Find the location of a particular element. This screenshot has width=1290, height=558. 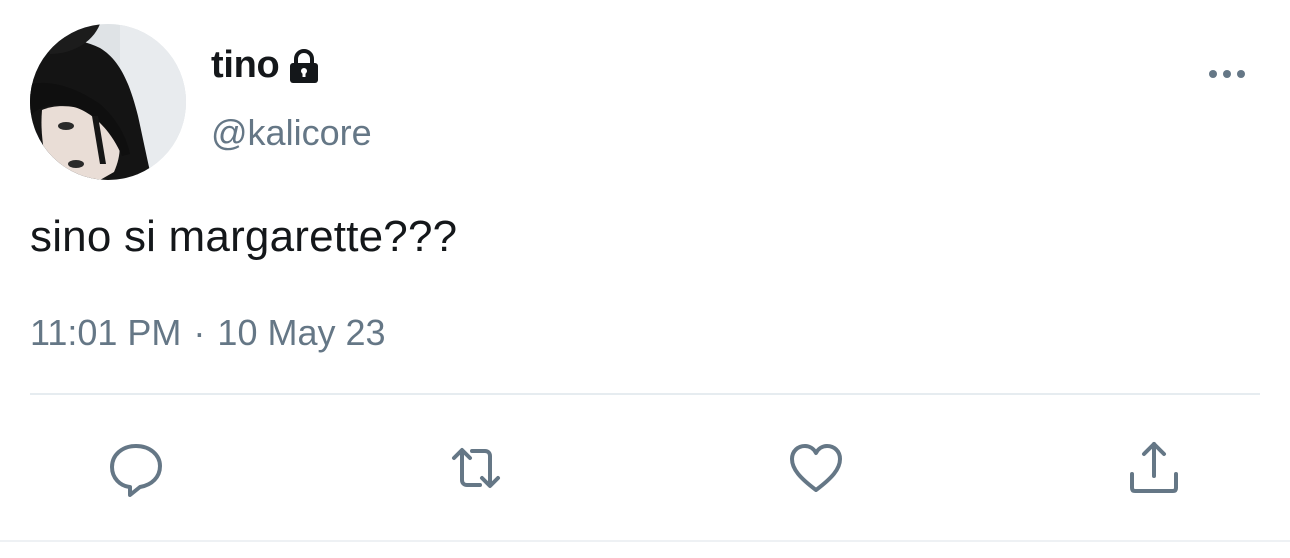

avatar is located at coordinates (108, 102).